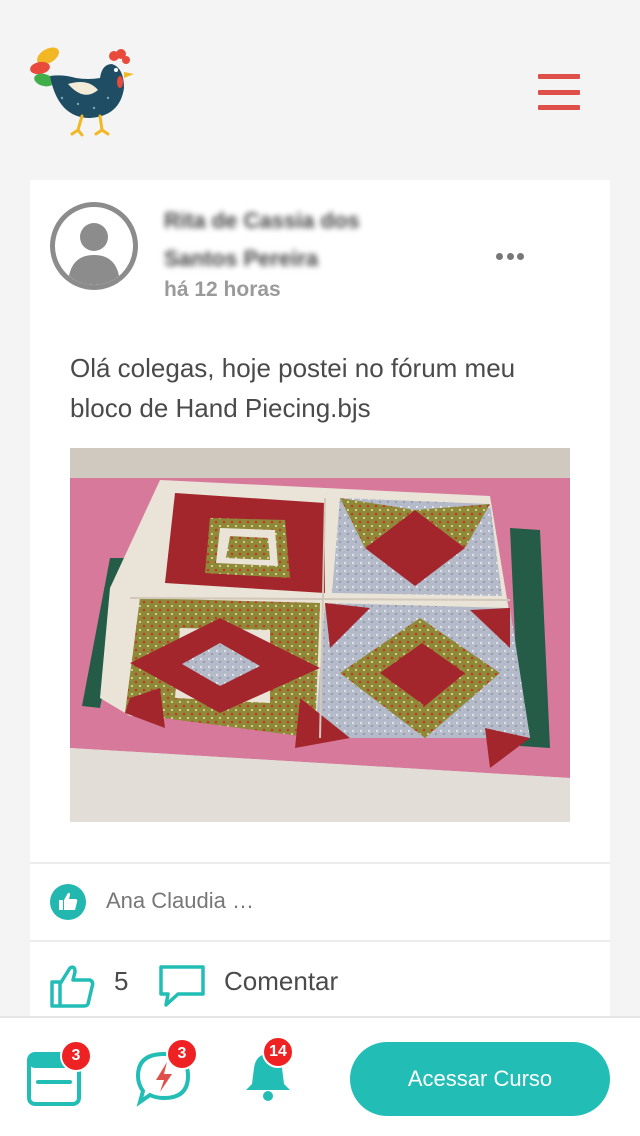  What do you see at coordinates (480, 1079) in the screenshot?
I see `access-course-button: Acessar Curso` at bounding box center [480, 1079].